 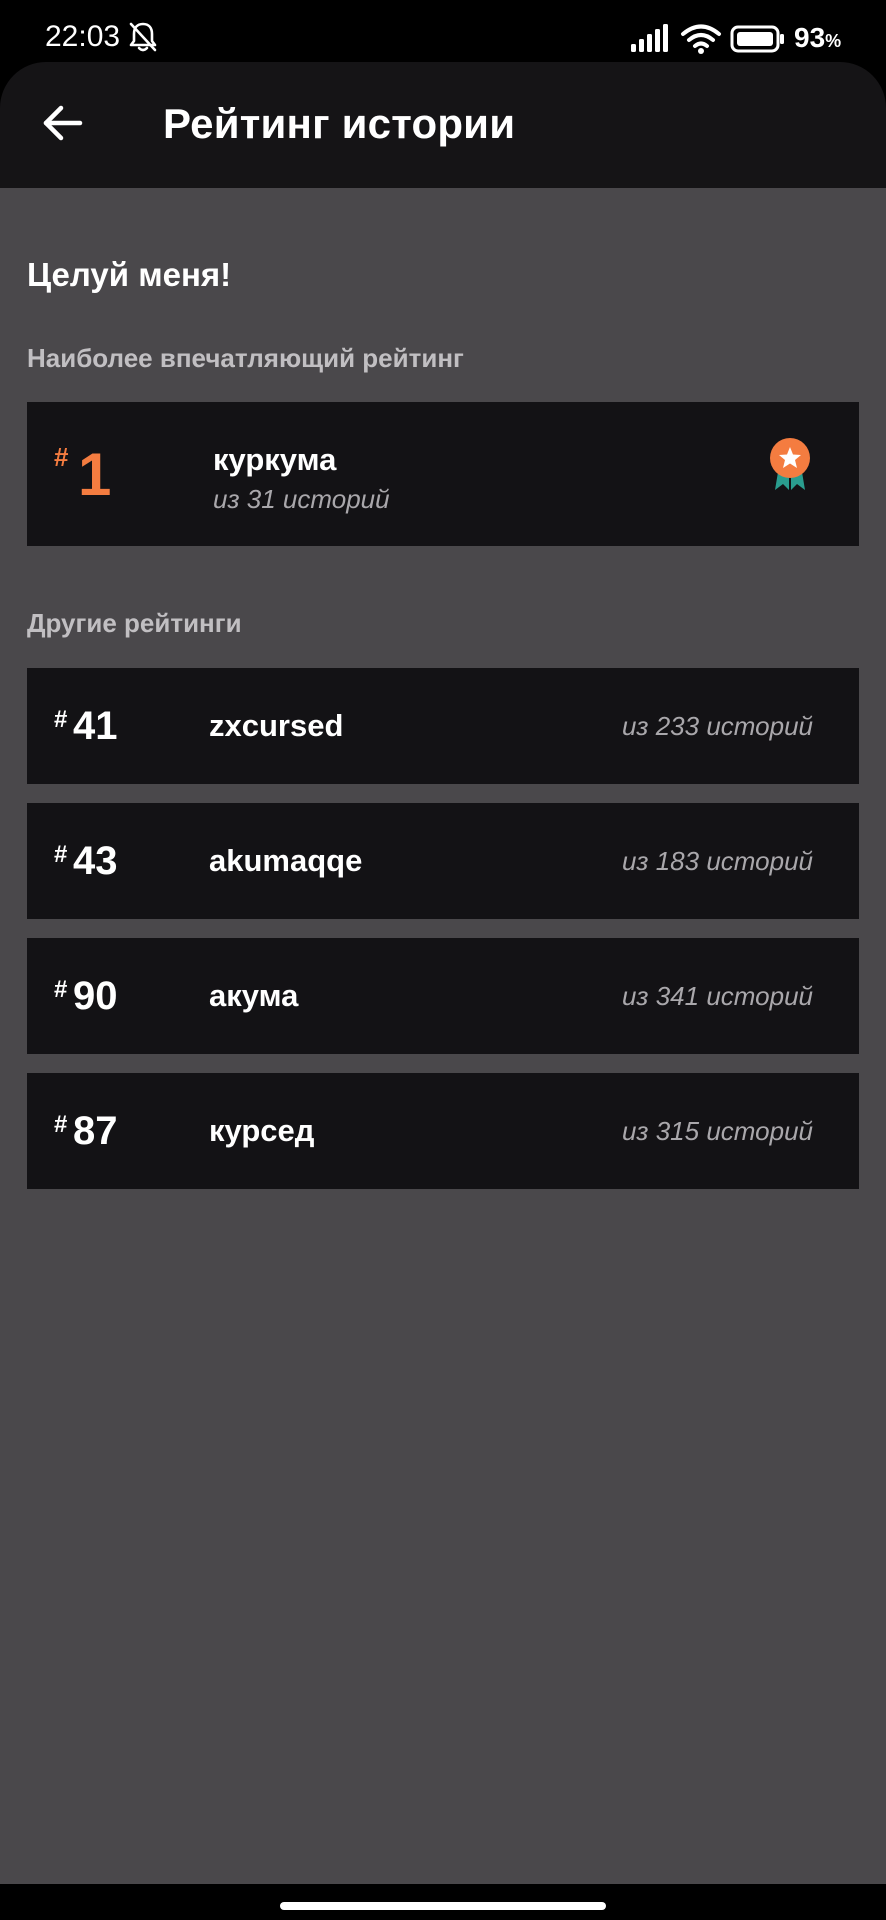 I want to click on rank-number: 43, so click(x=95, y=861).